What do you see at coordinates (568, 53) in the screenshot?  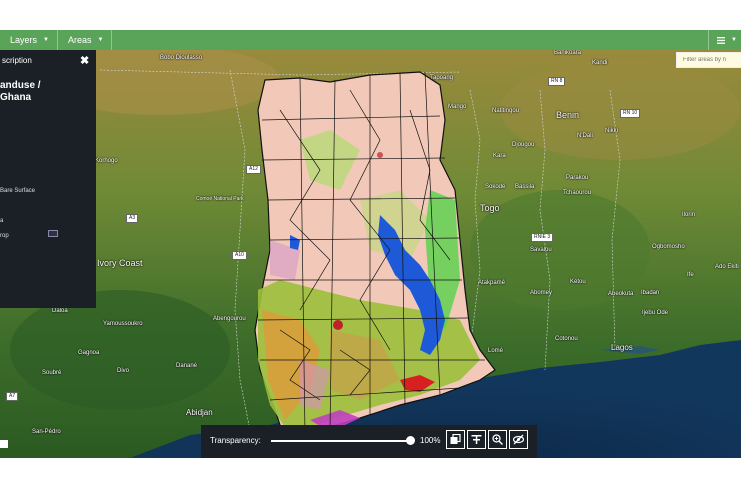 I see `place-label: Banikoara` at bounding box center [568, 53].